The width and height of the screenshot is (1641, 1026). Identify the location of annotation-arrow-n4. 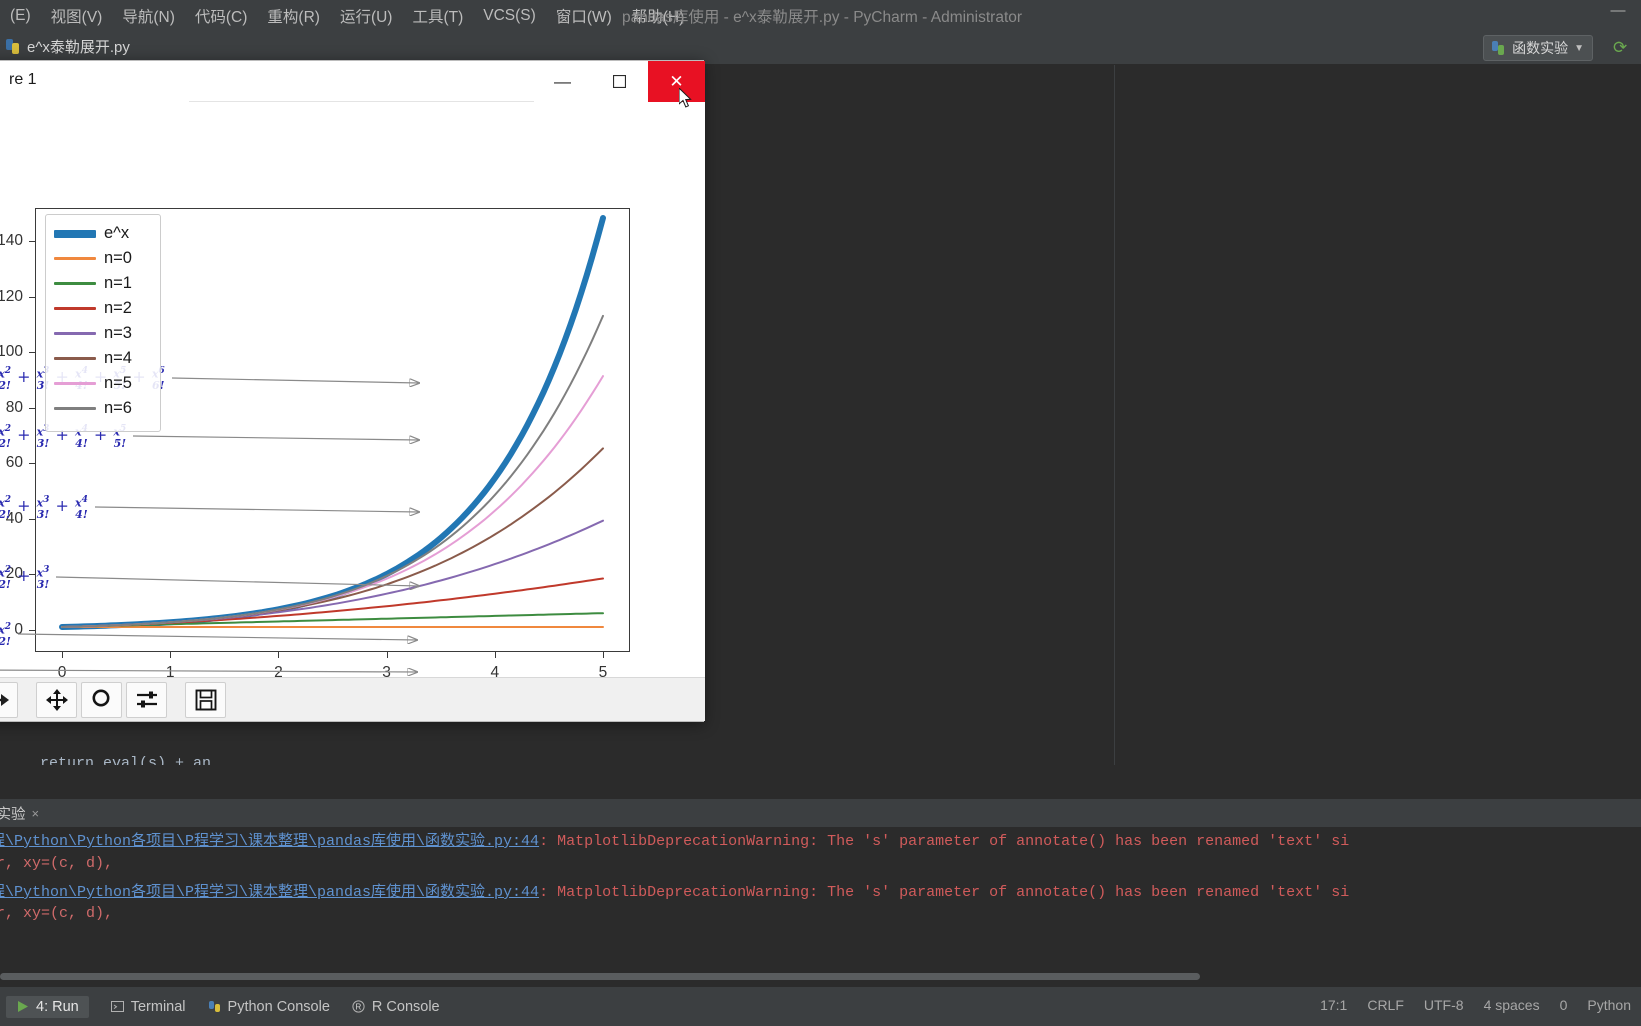
(256, 509).